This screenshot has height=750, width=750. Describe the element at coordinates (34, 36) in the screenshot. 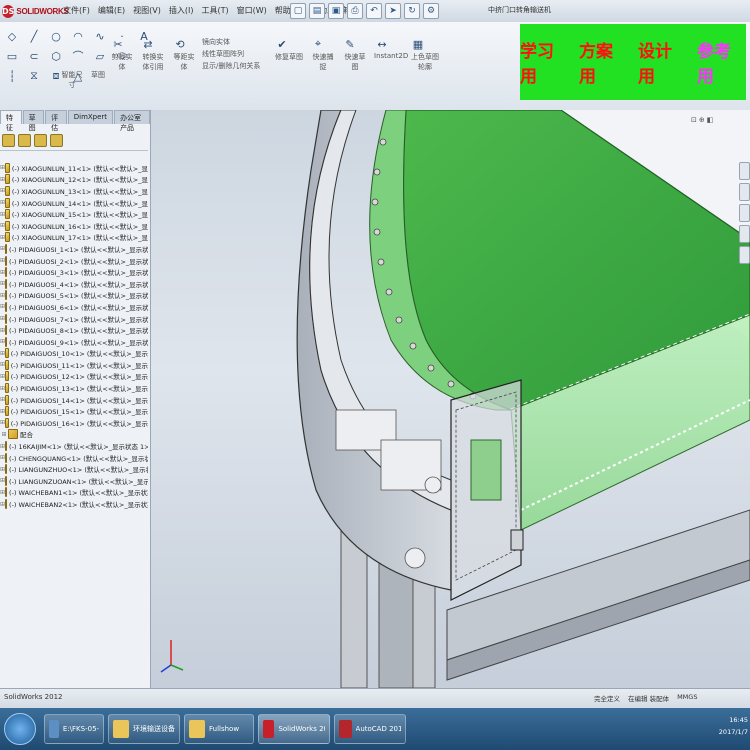

I see `line-icon: ╱` at that location.